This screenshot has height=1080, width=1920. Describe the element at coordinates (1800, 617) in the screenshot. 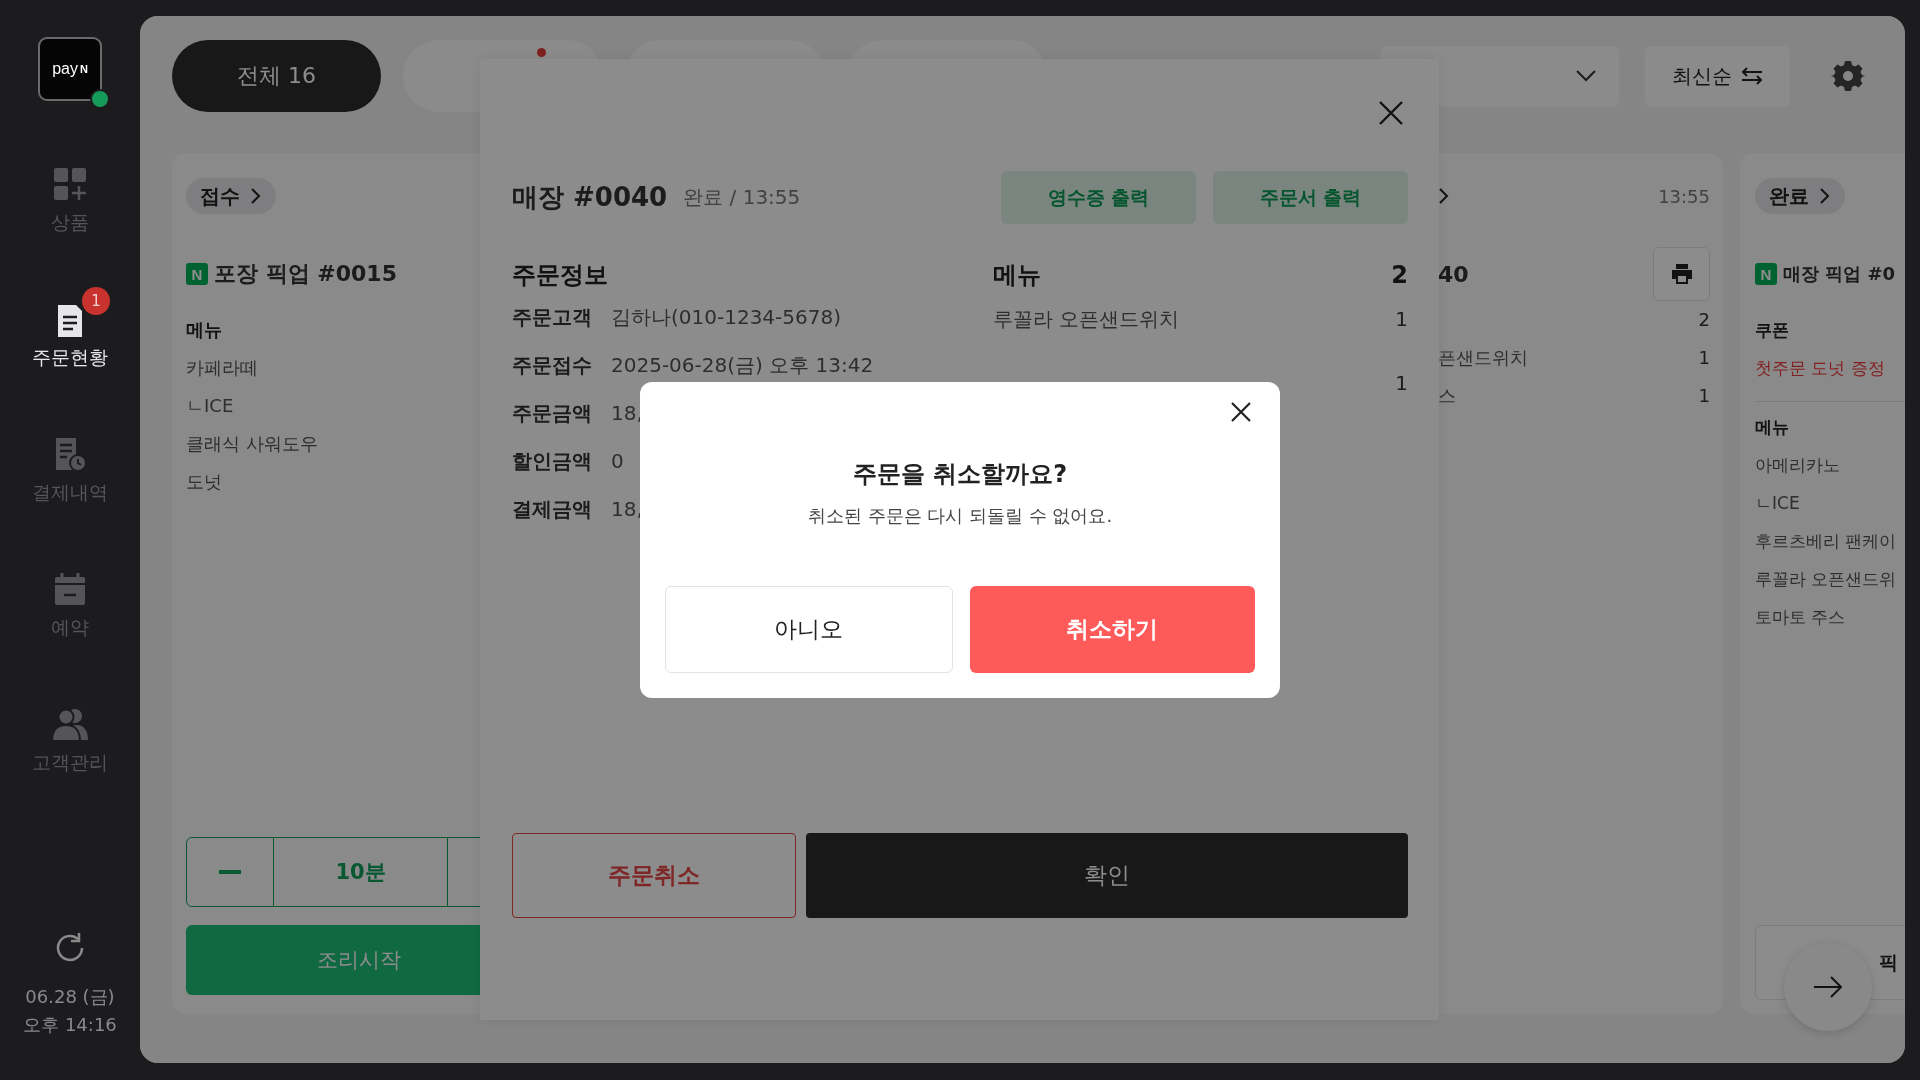

I see `menu-item-text: 토마토 주스` at that location.